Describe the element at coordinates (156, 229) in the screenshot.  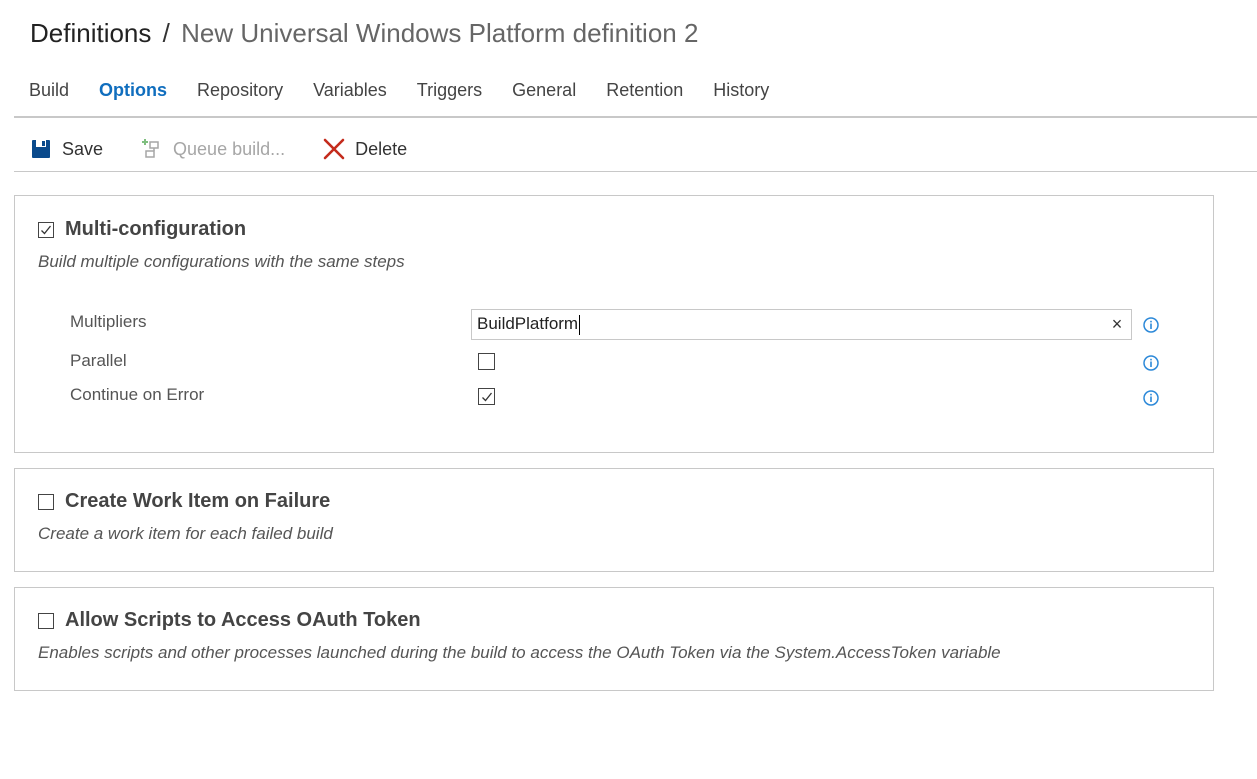
I see `multi-configuration-title: Multi-configuration` at that location.